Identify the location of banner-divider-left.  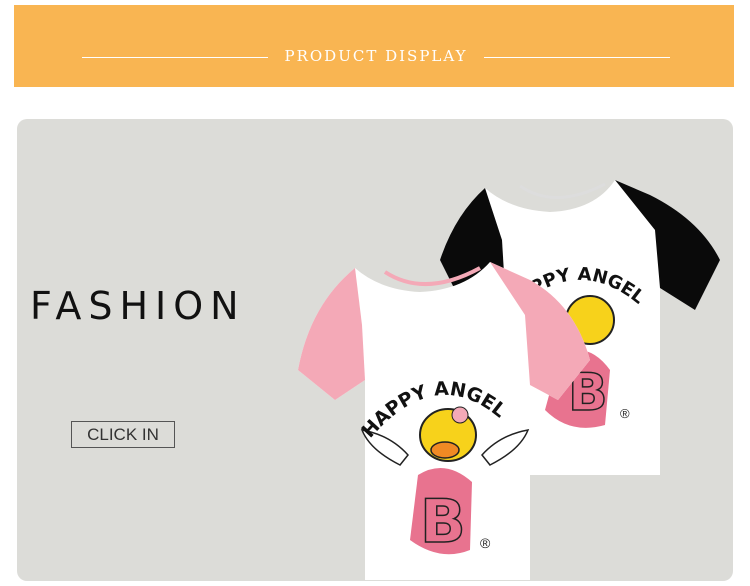
(175, 57).